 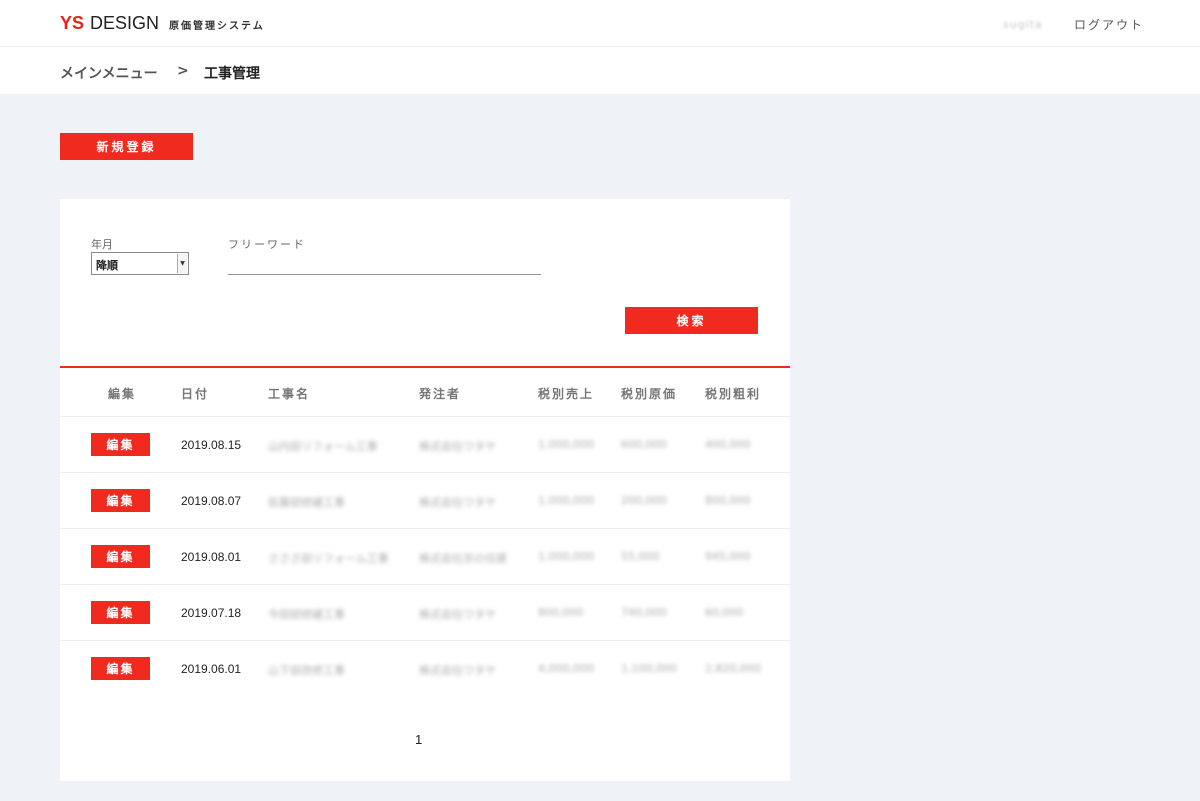 I want to click on new-register-button: 新規登録, so click(x=126, y=146).